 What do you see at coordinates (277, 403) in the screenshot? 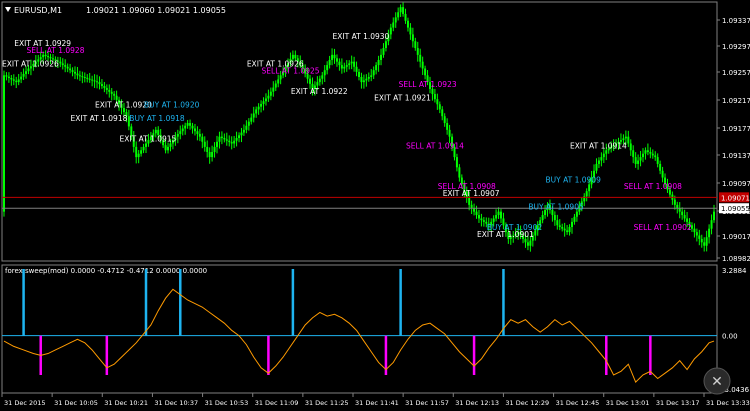
I see `time-tick-label: 31 Dec 11:09` at bounding box center [277, 403].